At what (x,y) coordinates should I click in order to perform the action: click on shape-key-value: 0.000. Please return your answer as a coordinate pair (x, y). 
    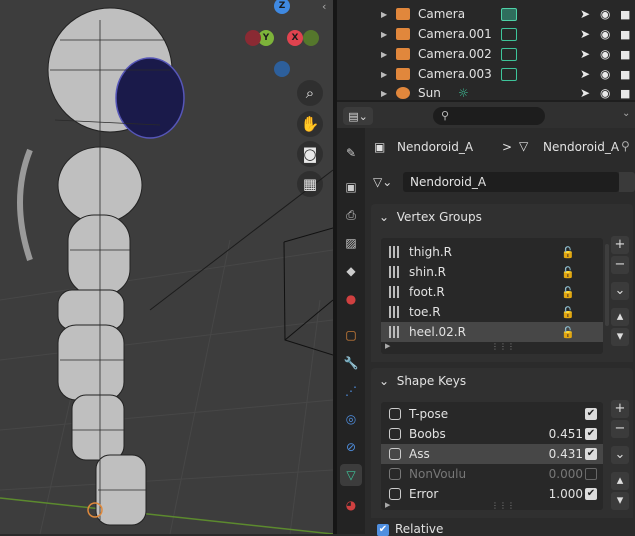
    Looking at the image, I should click on (557, 474).